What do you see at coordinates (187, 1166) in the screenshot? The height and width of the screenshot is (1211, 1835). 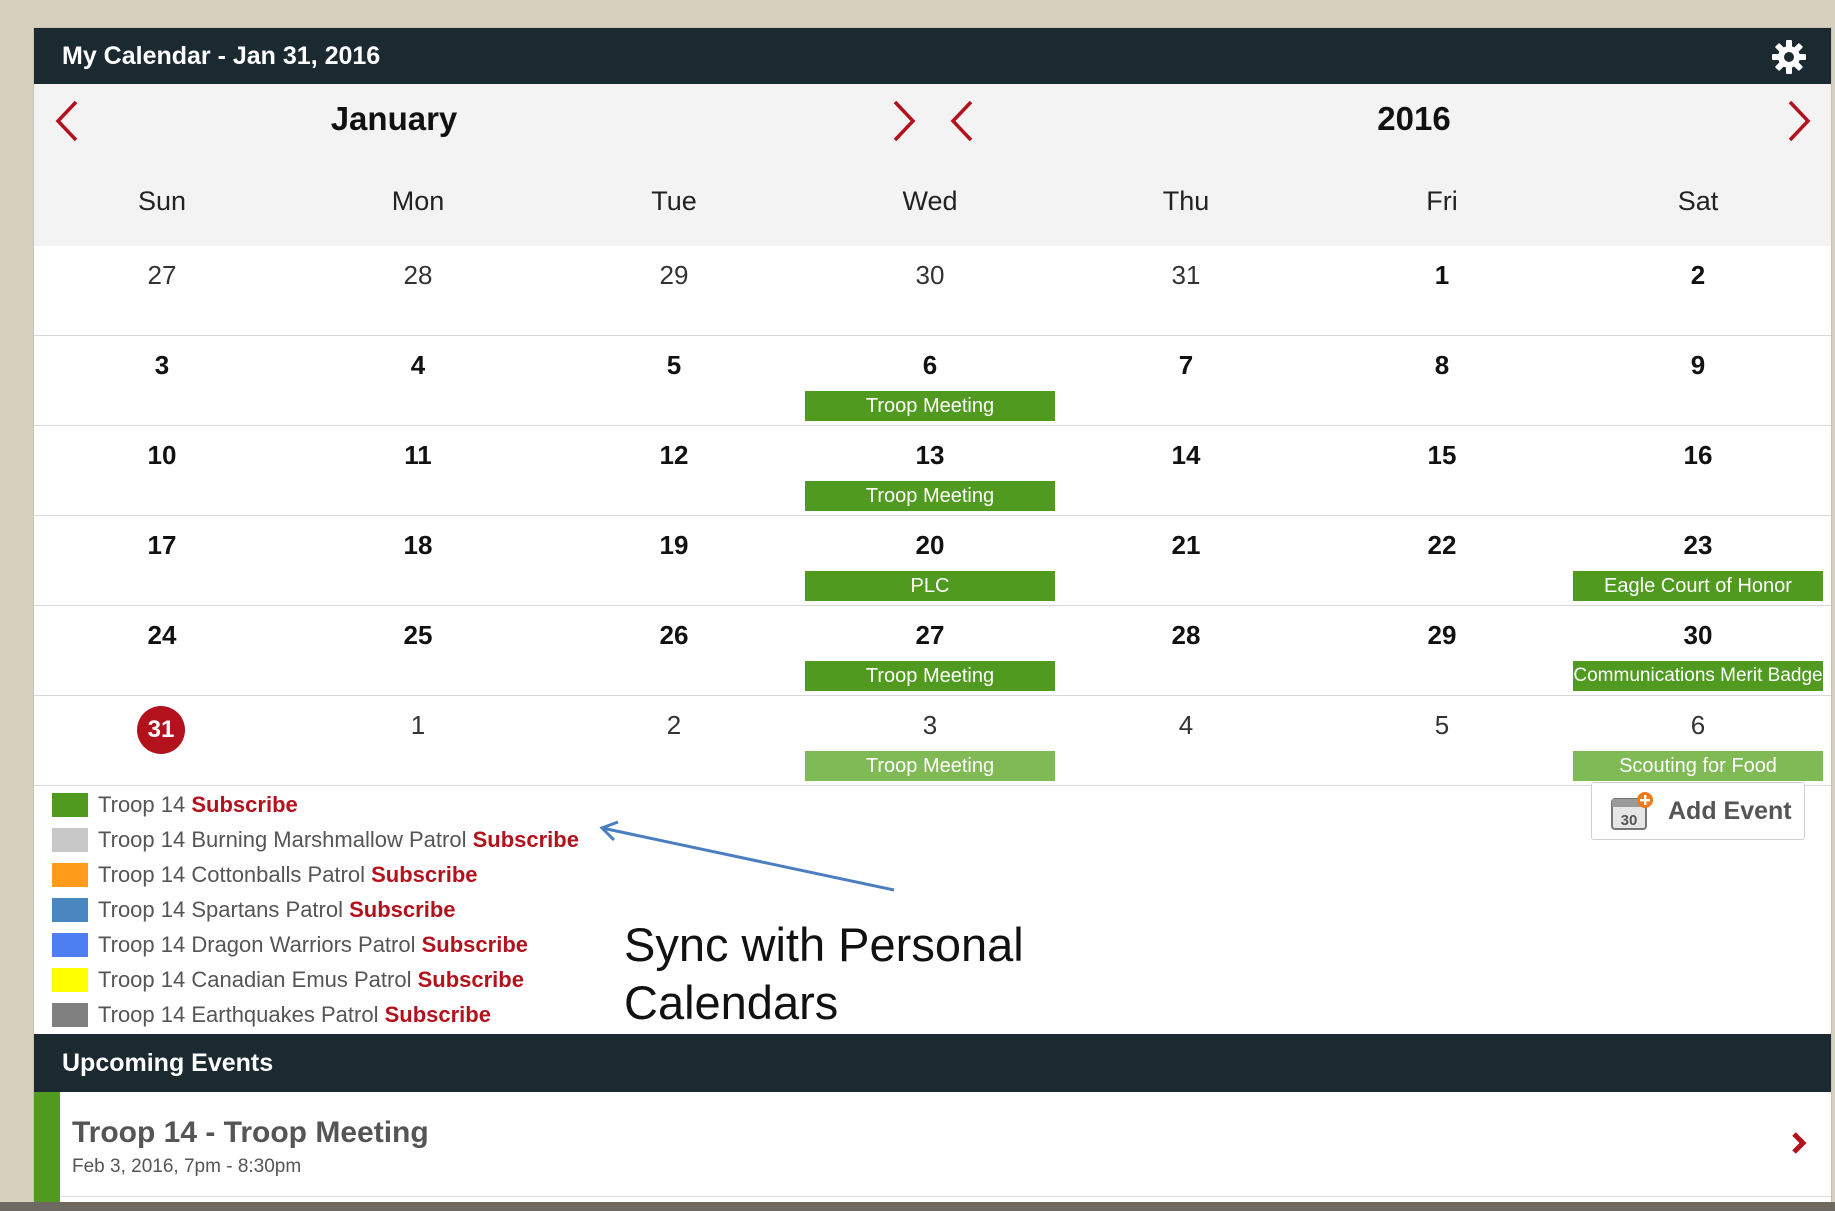 I see `upcoming-event-date: Feb 3, 2016, 7pm - 8:30pm` at bounding box center [187, 1166].